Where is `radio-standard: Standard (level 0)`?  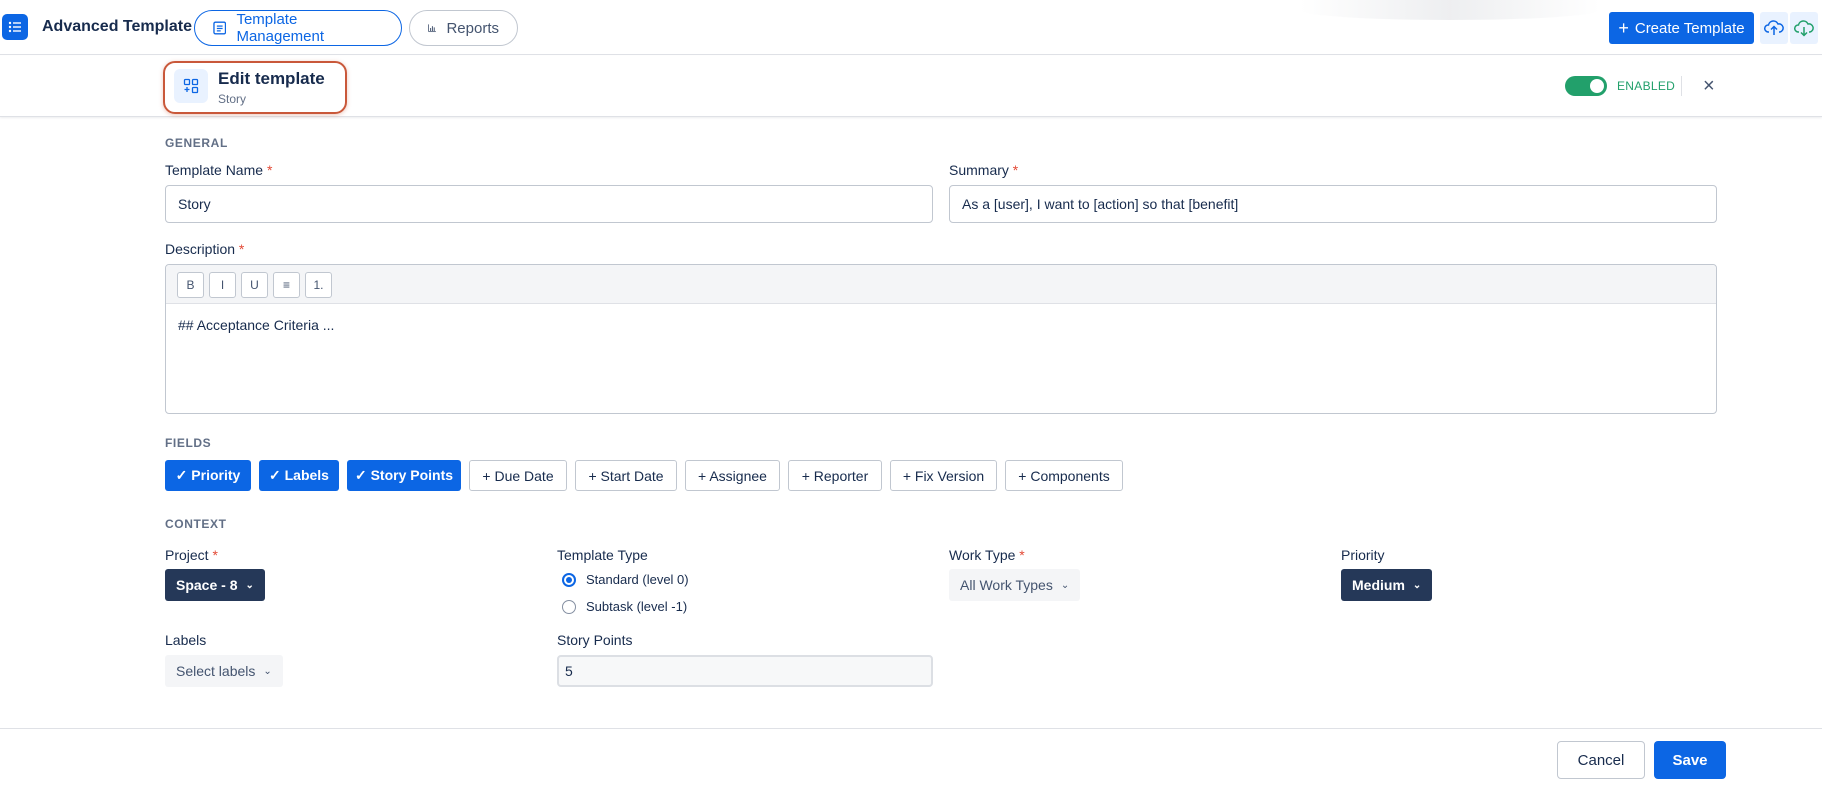
radio-standard: Standard (level 0) is located at coordinates (625, 579).